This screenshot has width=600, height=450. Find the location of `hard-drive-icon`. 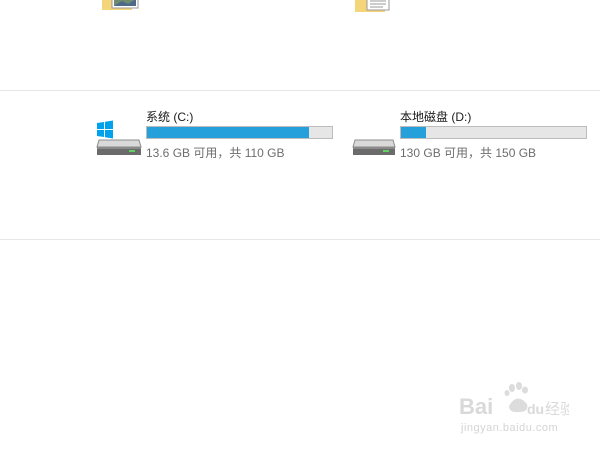

hard-drive-icon is located at coordinates (373, 140).